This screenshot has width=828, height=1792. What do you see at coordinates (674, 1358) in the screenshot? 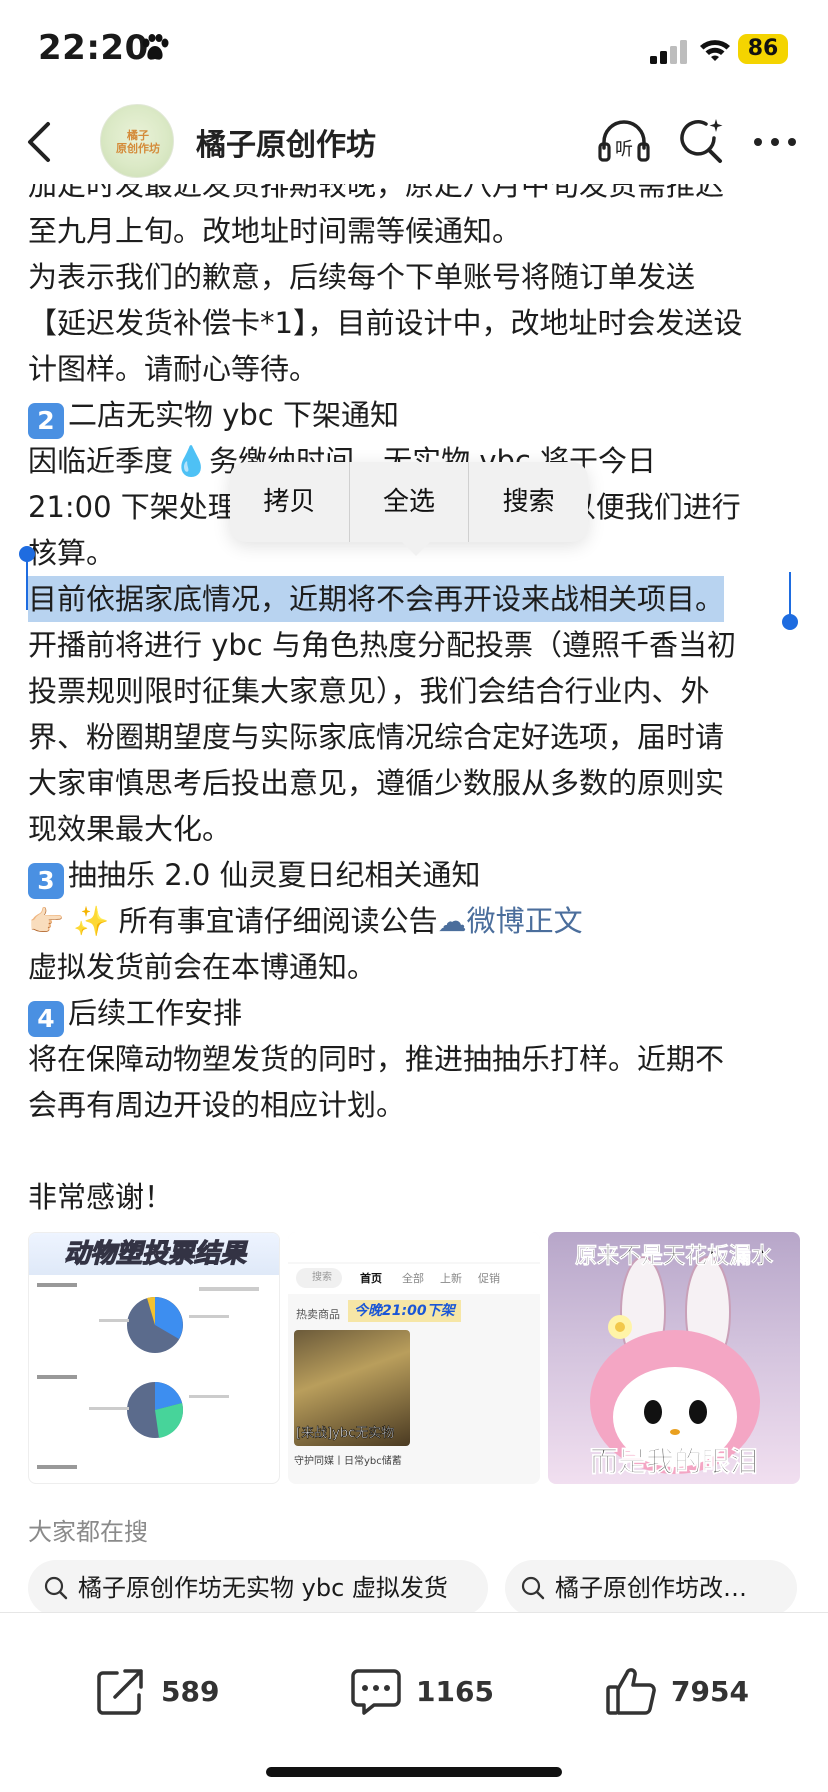
I see `image-meme: 原来不是天花板漏水 而是我的眼泪` at bounding box center [674, 1358].